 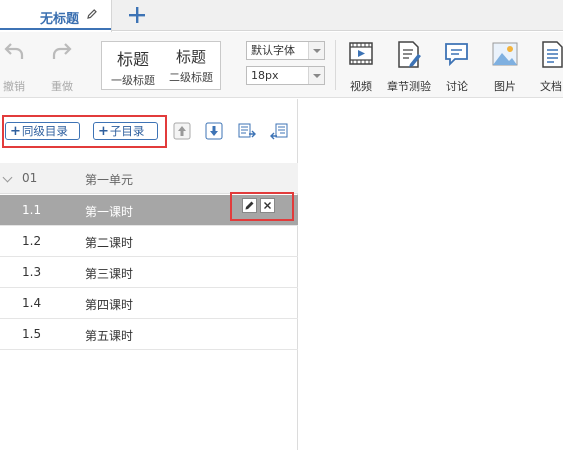 What do you see at coordinates (109, 305) in the screenshot?
I see `lesson-name: 第四课时` at bounding box center [109, 305].